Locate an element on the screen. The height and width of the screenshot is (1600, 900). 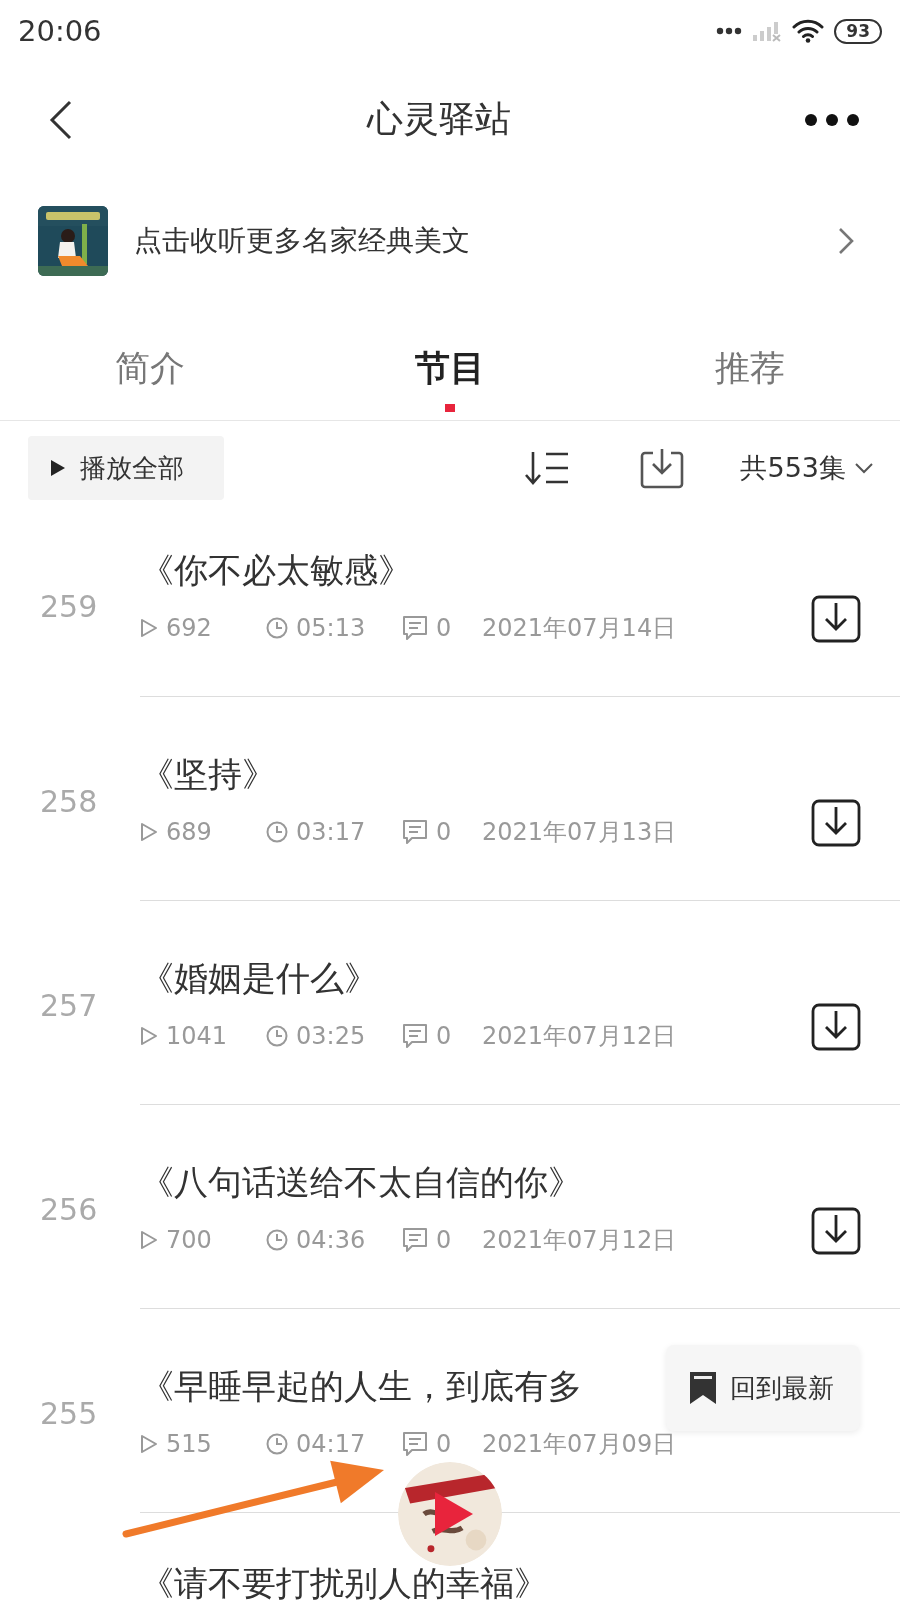
bookmark-icon is located at coordinates (703, 1388).